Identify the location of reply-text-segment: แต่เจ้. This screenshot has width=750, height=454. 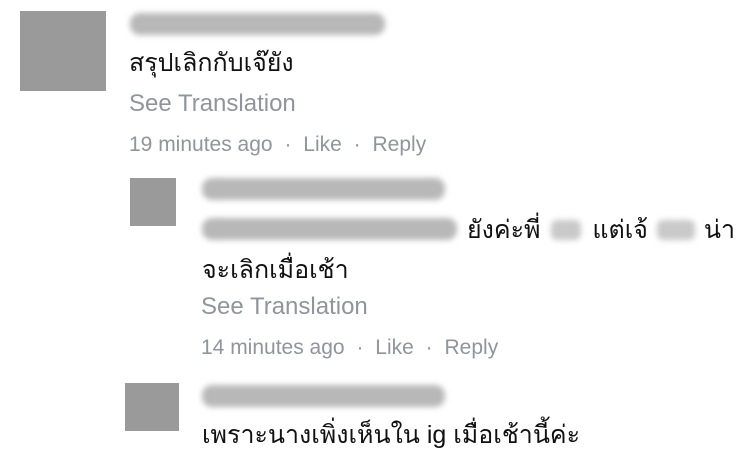
(620, 230).